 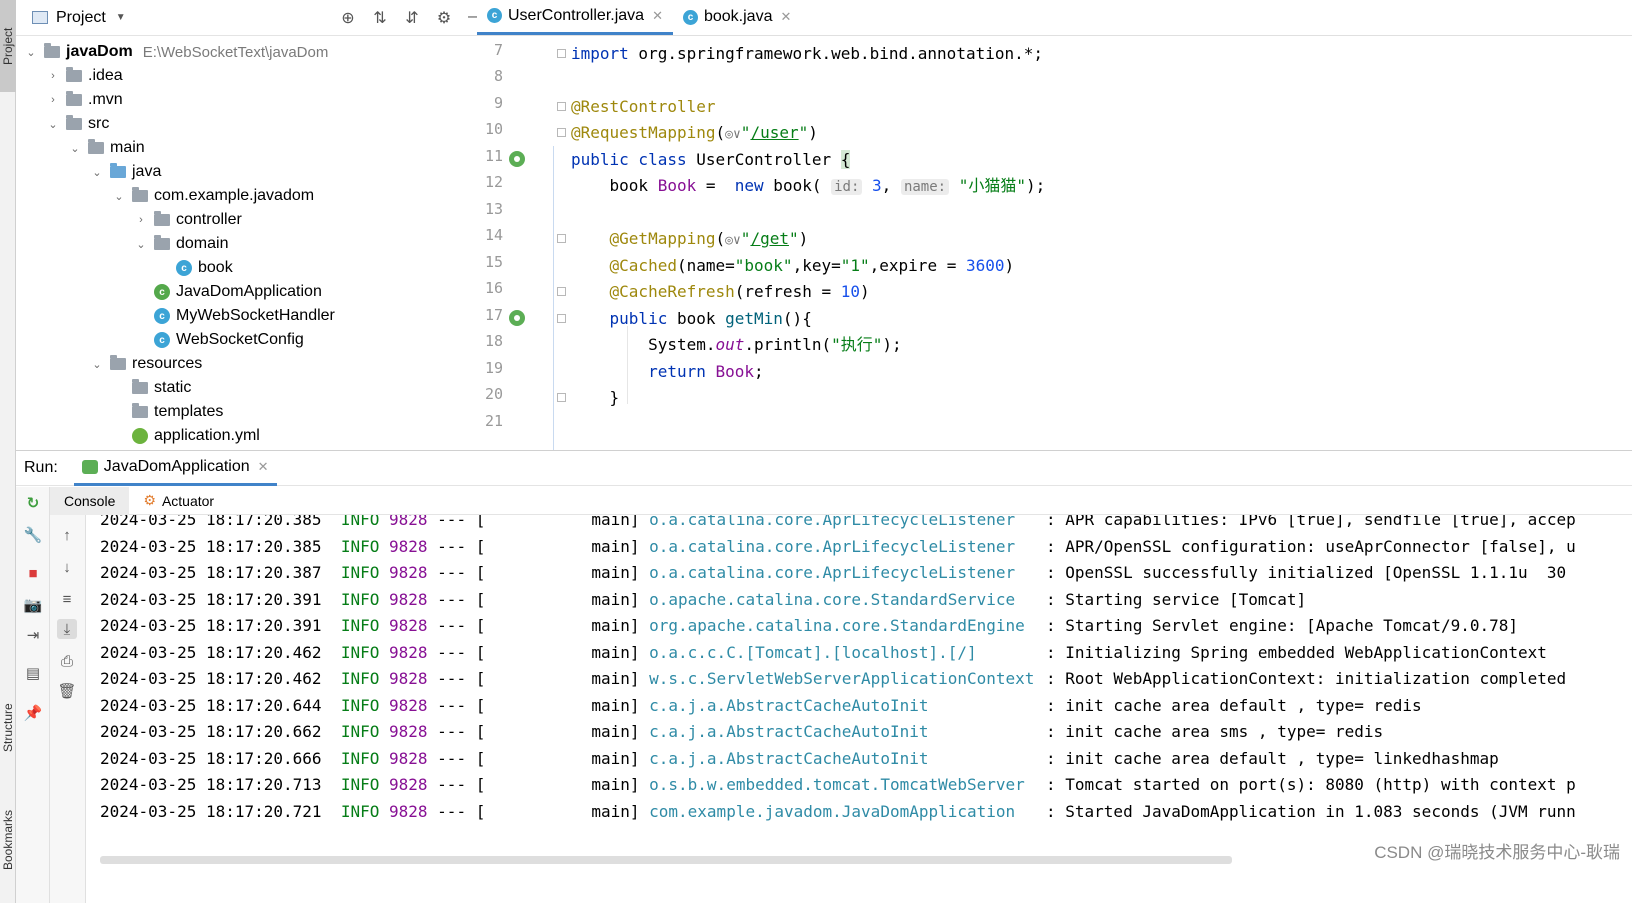 I want to click on side-tab-project: Project, so click(x=8, y=46).